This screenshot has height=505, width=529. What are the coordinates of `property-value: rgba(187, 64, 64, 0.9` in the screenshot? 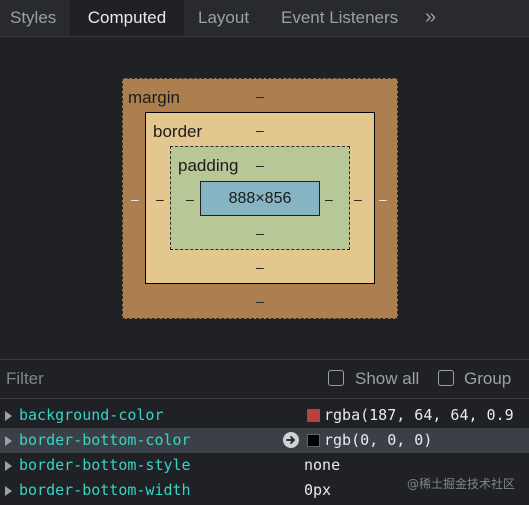 It's located at (419, 415).